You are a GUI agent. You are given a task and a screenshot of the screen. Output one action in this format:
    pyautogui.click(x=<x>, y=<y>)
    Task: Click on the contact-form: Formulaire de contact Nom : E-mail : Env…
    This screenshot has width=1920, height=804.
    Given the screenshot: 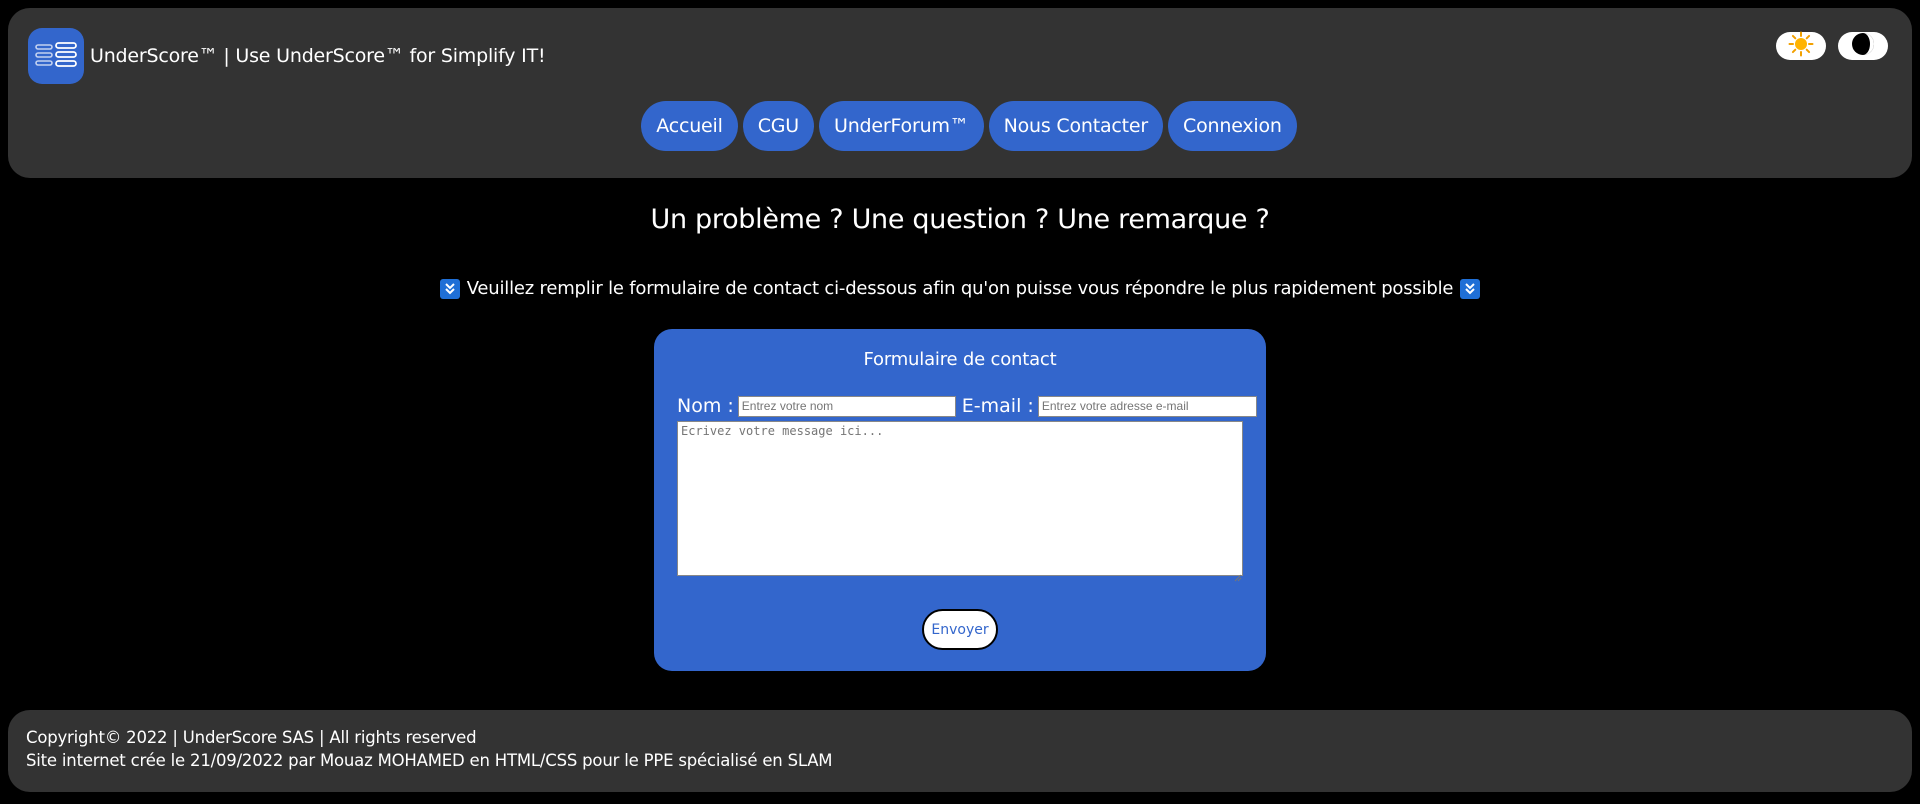 What is the action you would take?
    pyautogui.click(x=960, y=500)
    